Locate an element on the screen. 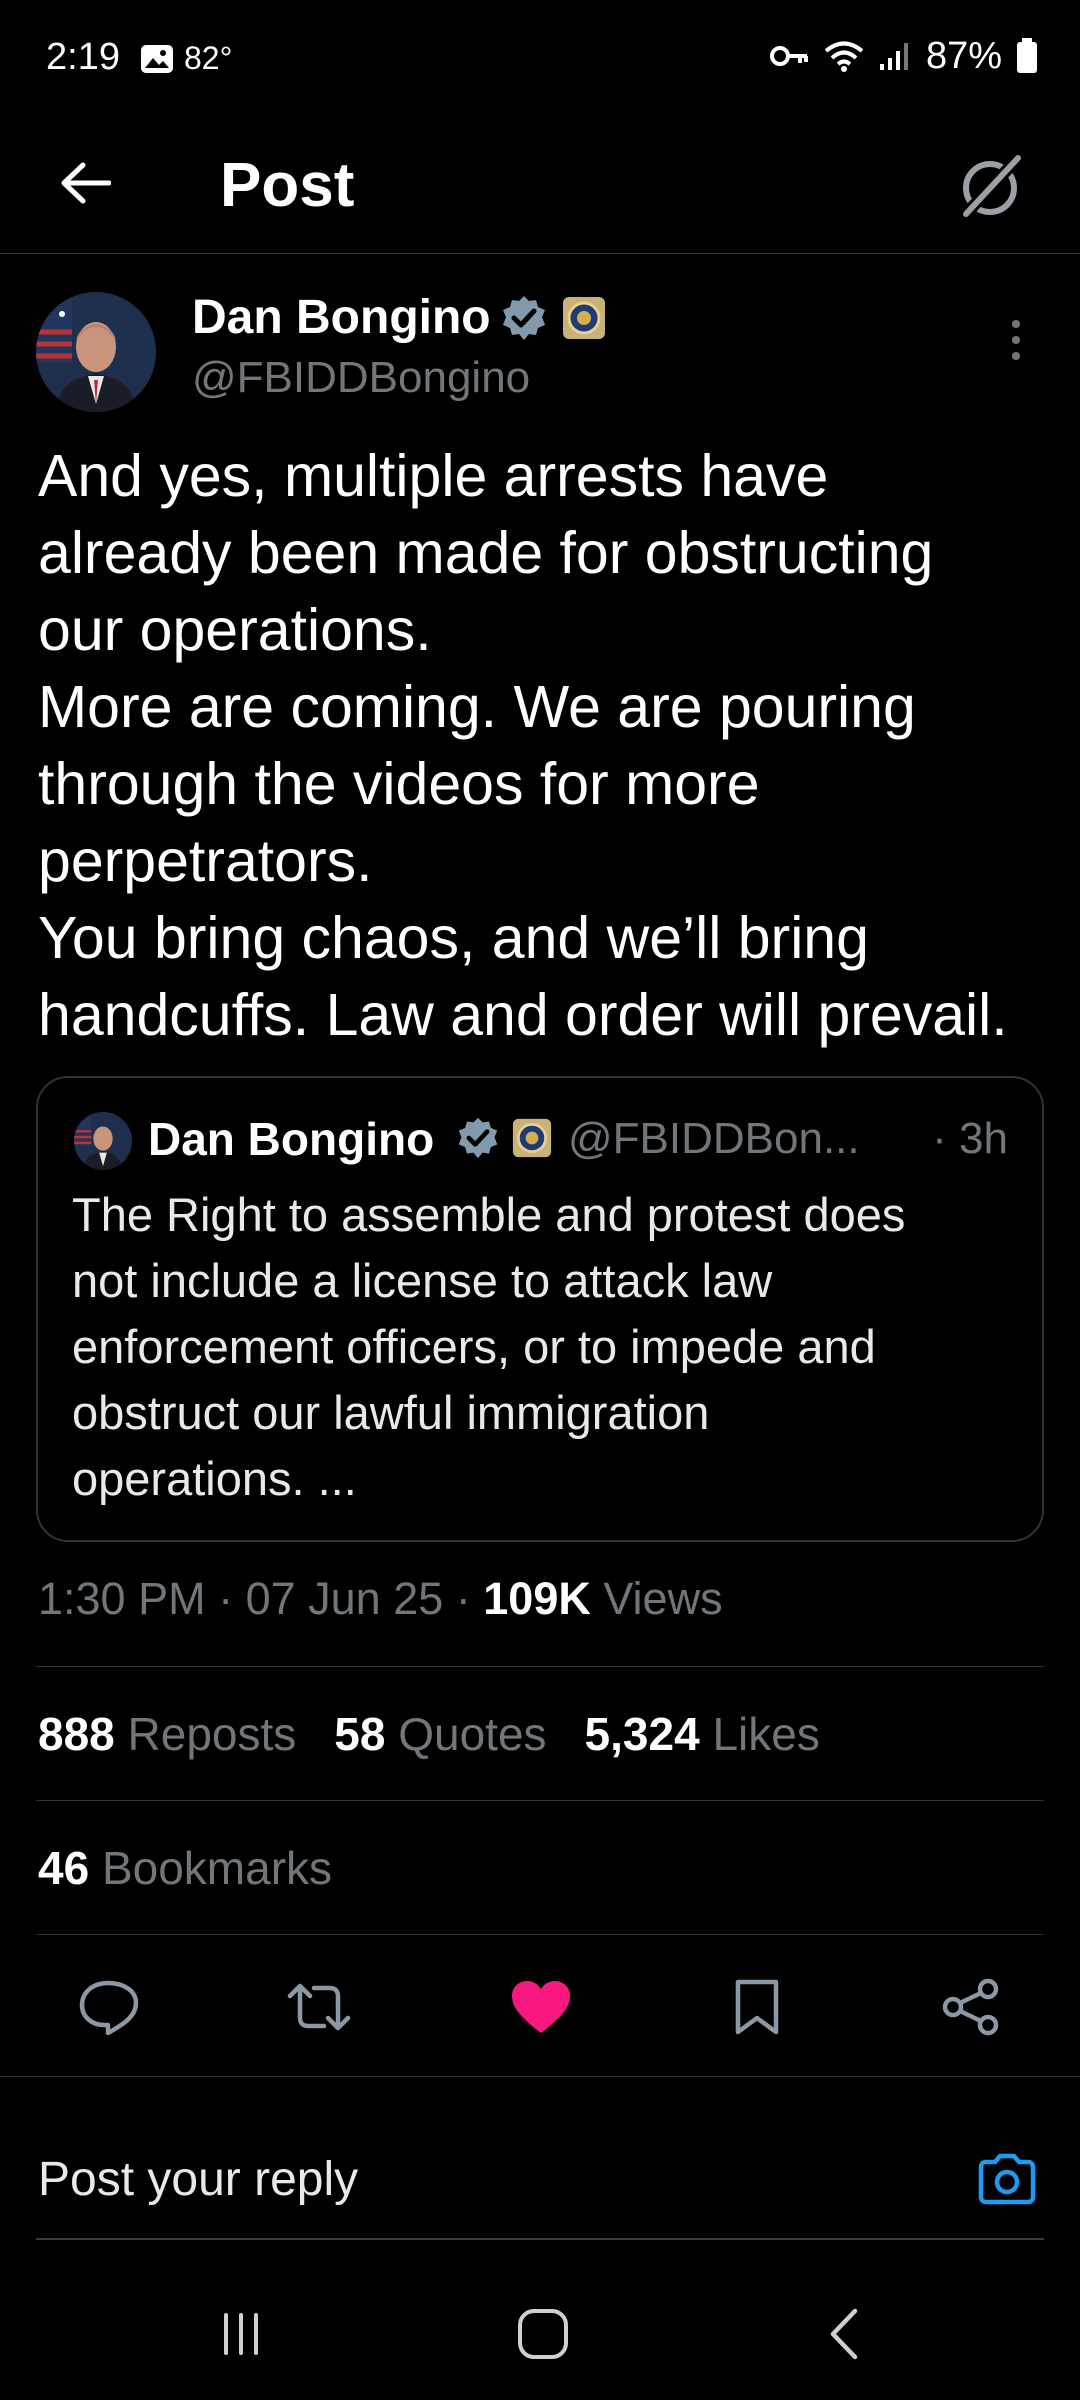 The width and height of the screenshot is (1080, 2400). status-right-group: 87% is located at coordinates (903, 56).